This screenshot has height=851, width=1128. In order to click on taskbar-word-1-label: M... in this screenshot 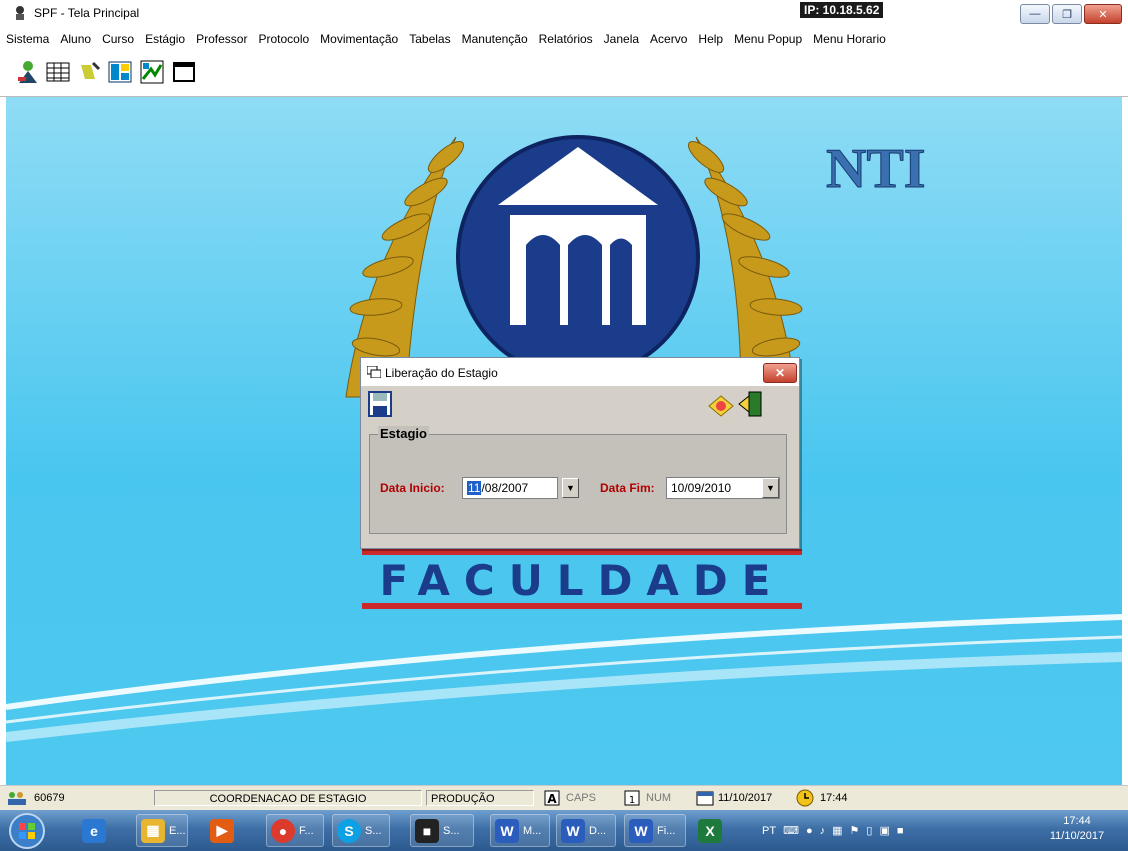, I will do `click(532, 830)`.